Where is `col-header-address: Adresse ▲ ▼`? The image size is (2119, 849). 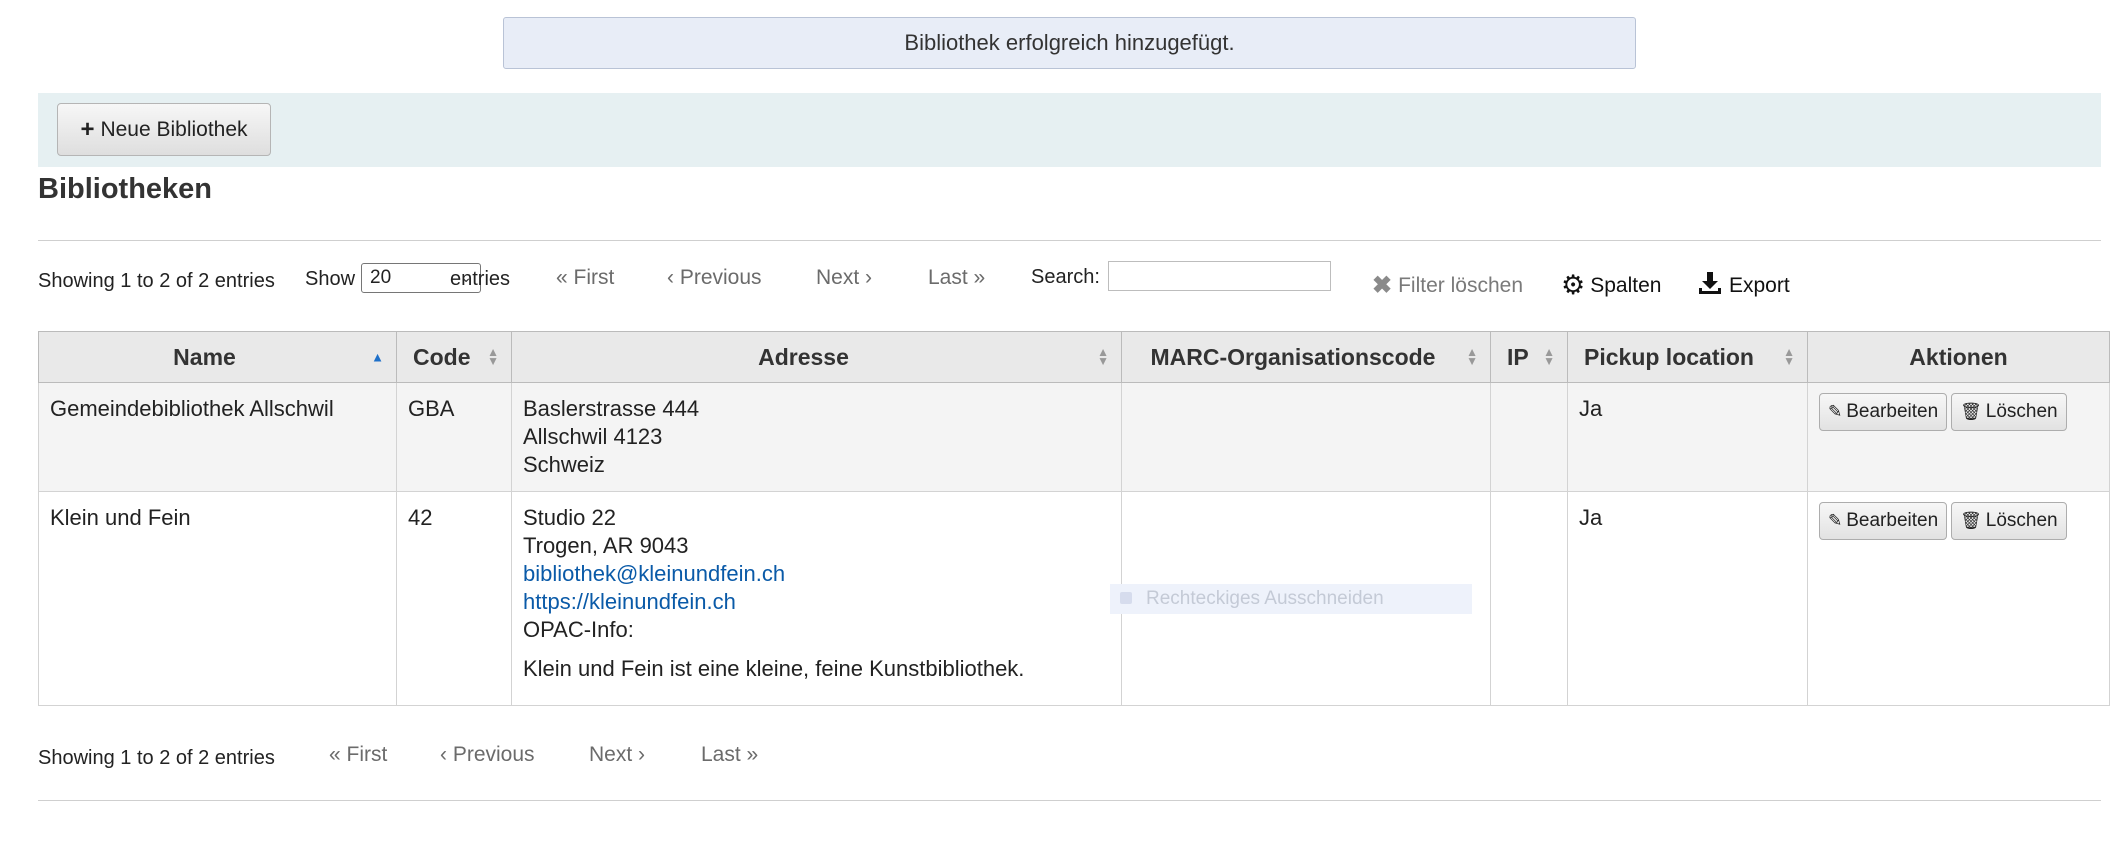
col-header-address: Adresse ▲ ▼ is located at coordinates (816, 357).